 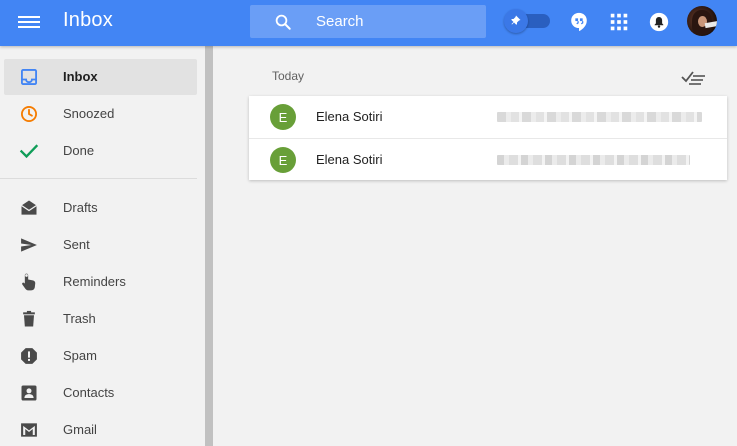 What do you see at coordinates (29, 114) in the screenshot?
I see `clock-icon` at bounding box center [29, 114].